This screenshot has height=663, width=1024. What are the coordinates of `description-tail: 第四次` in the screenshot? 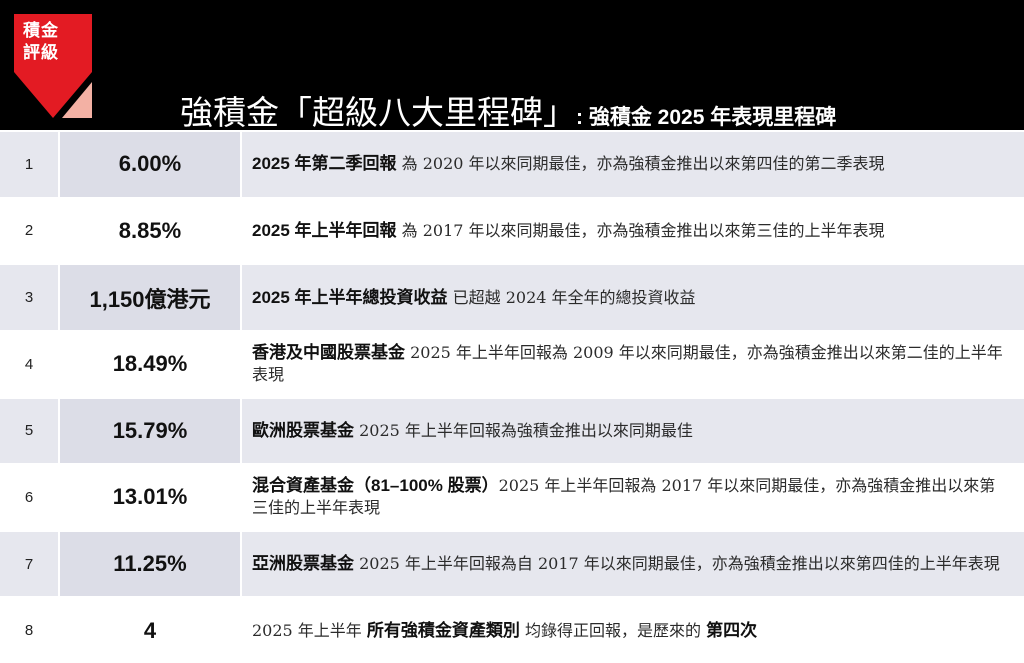 It's located at (732, 630).